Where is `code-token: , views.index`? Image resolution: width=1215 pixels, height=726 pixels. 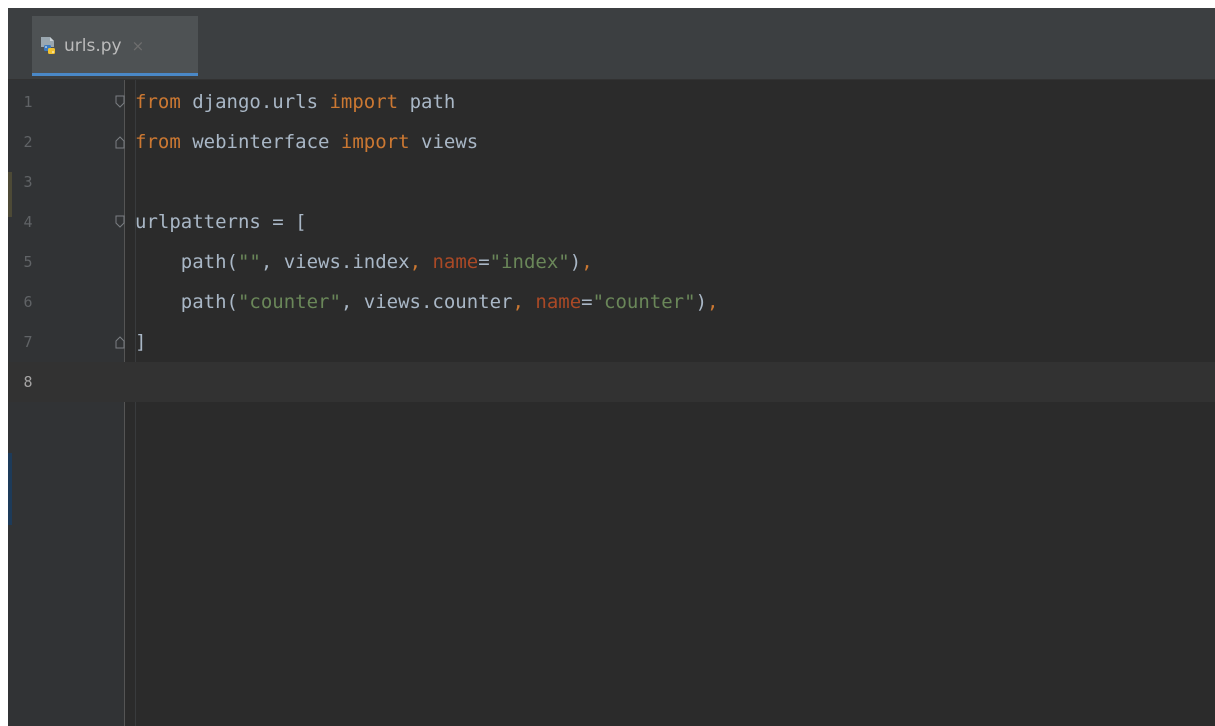
code-token: , views.index is located at coordinates (335, 262).